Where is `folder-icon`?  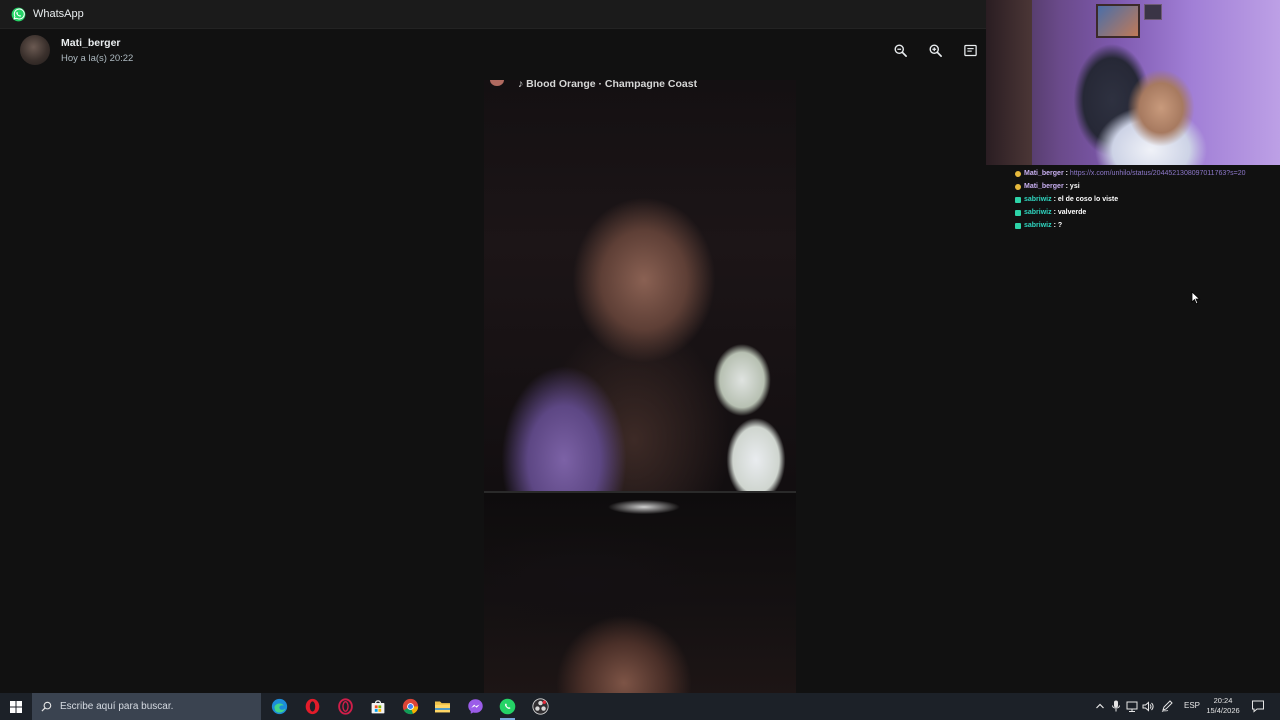
folder-icon is located at coordinates (442, 707).